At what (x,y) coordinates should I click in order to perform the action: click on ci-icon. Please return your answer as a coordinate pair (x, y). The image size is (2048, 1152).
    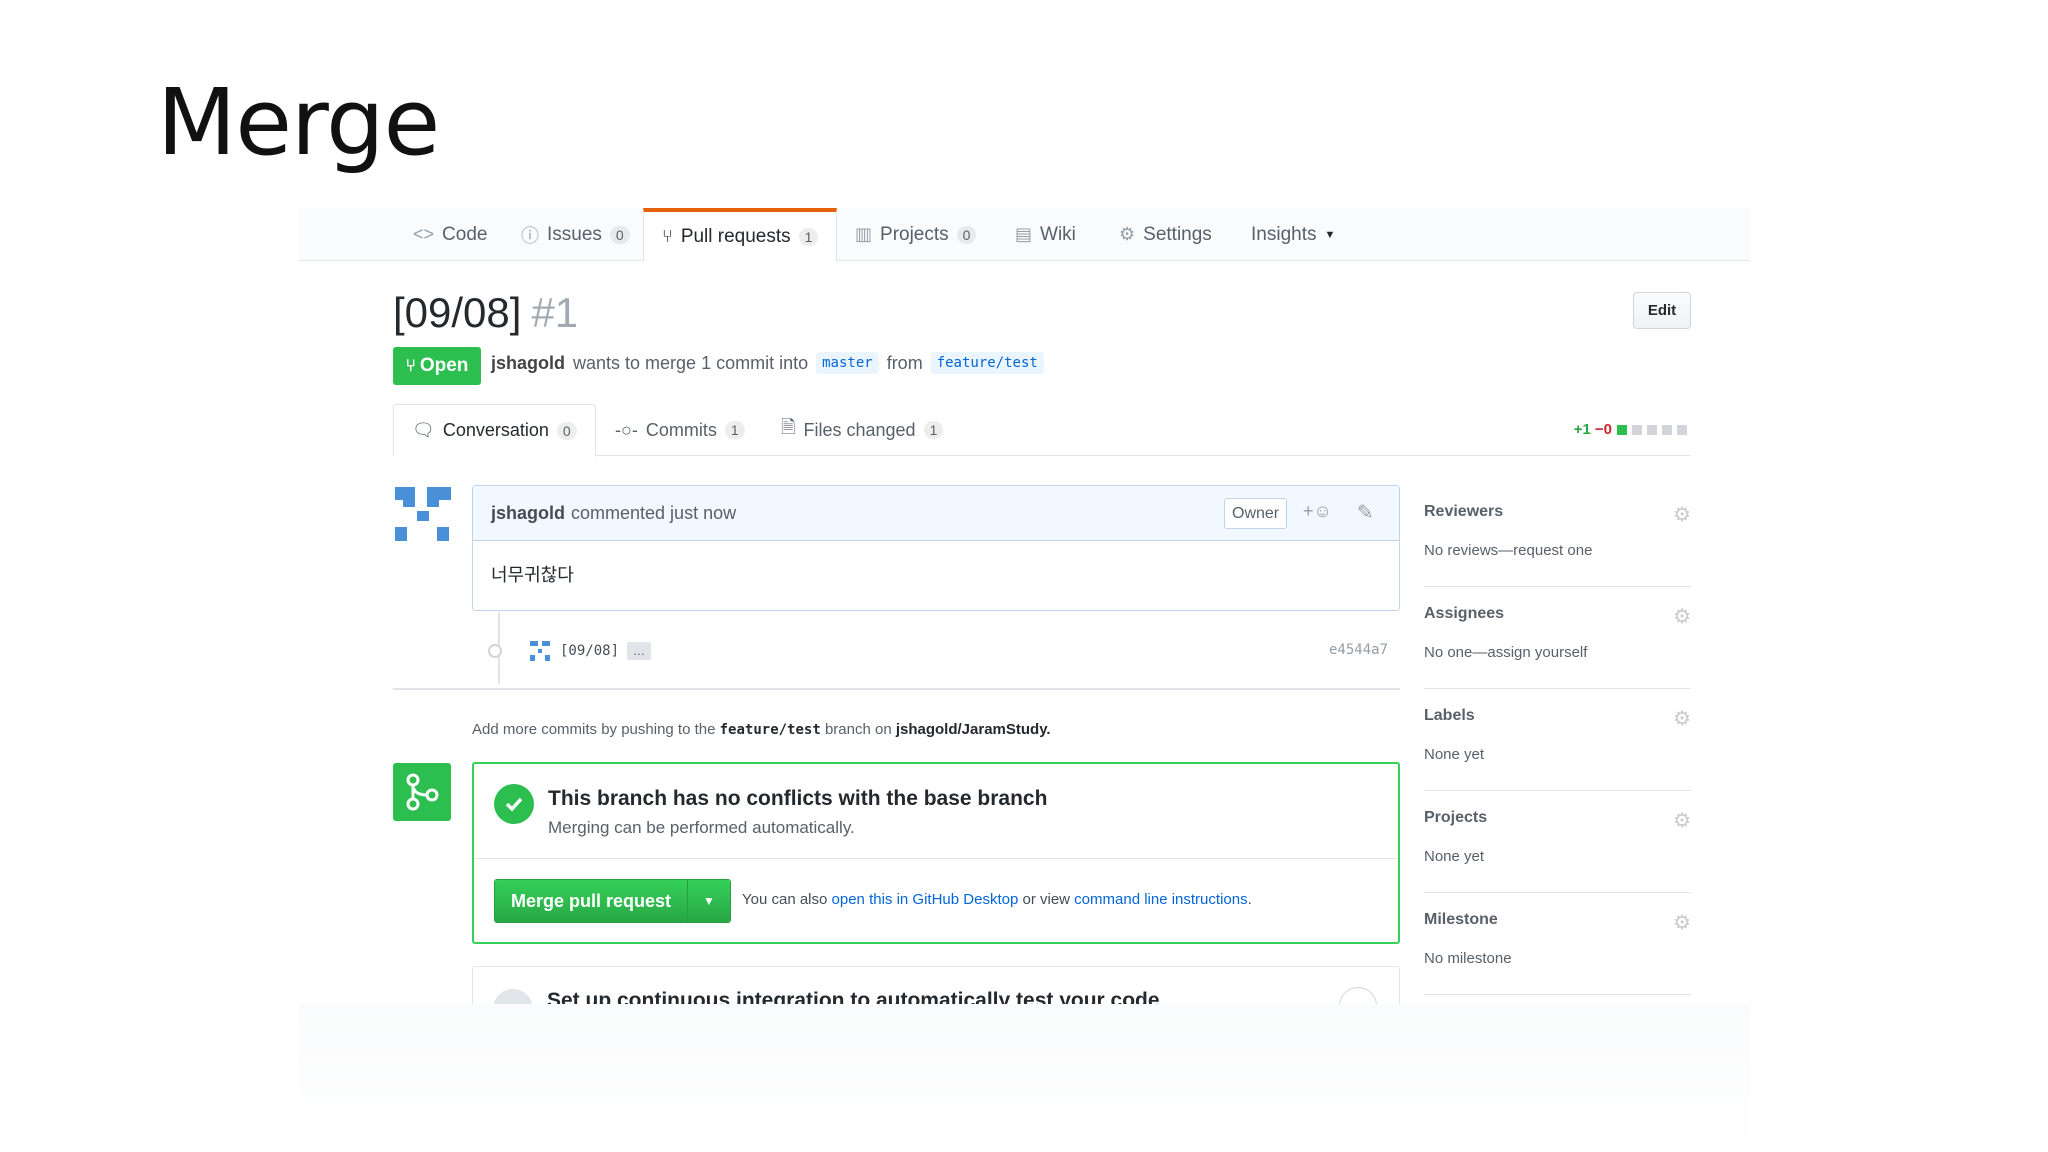
    Looking at the image, I should click on (513, 996).